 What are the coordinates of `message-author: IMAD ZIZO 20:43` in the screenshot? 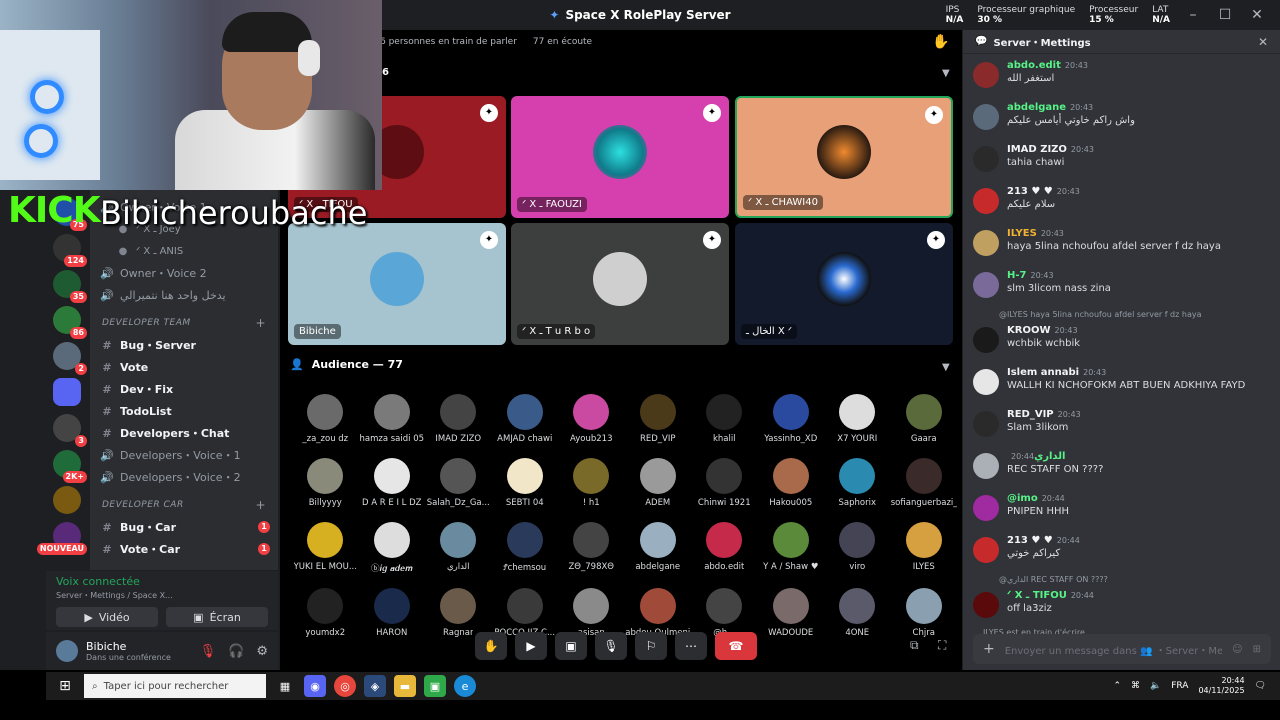 It's located at (1050, 149).